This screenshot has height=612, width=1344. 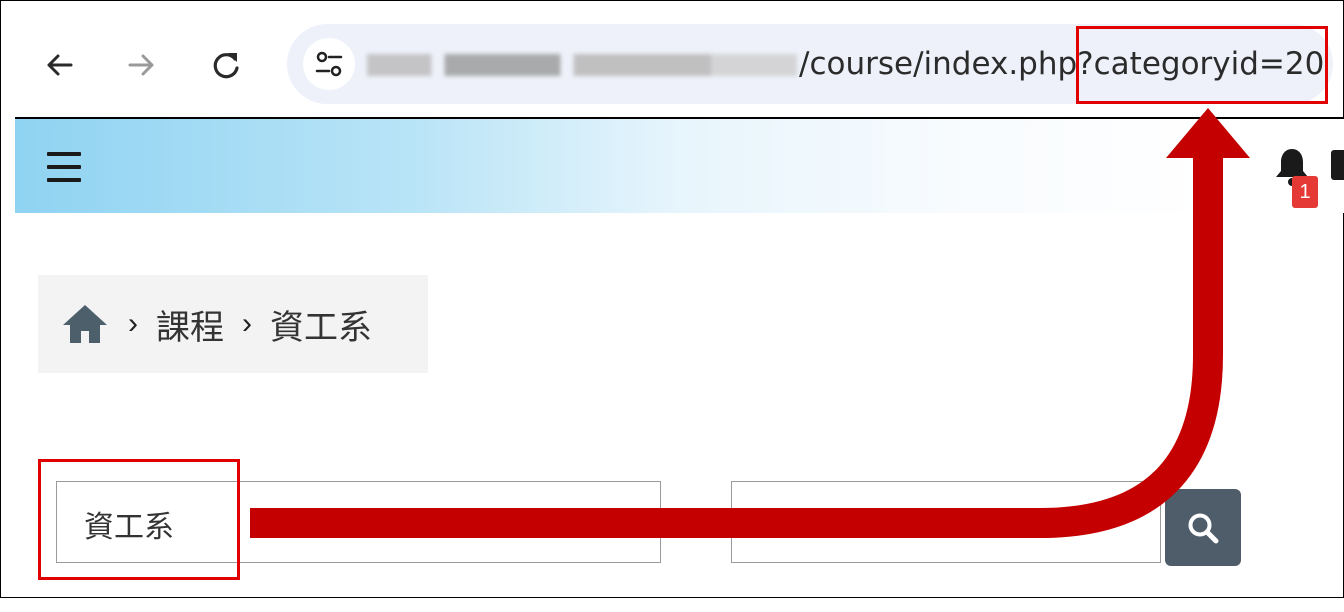 I want to click on chat-icon, so click(x=1337, y=165).